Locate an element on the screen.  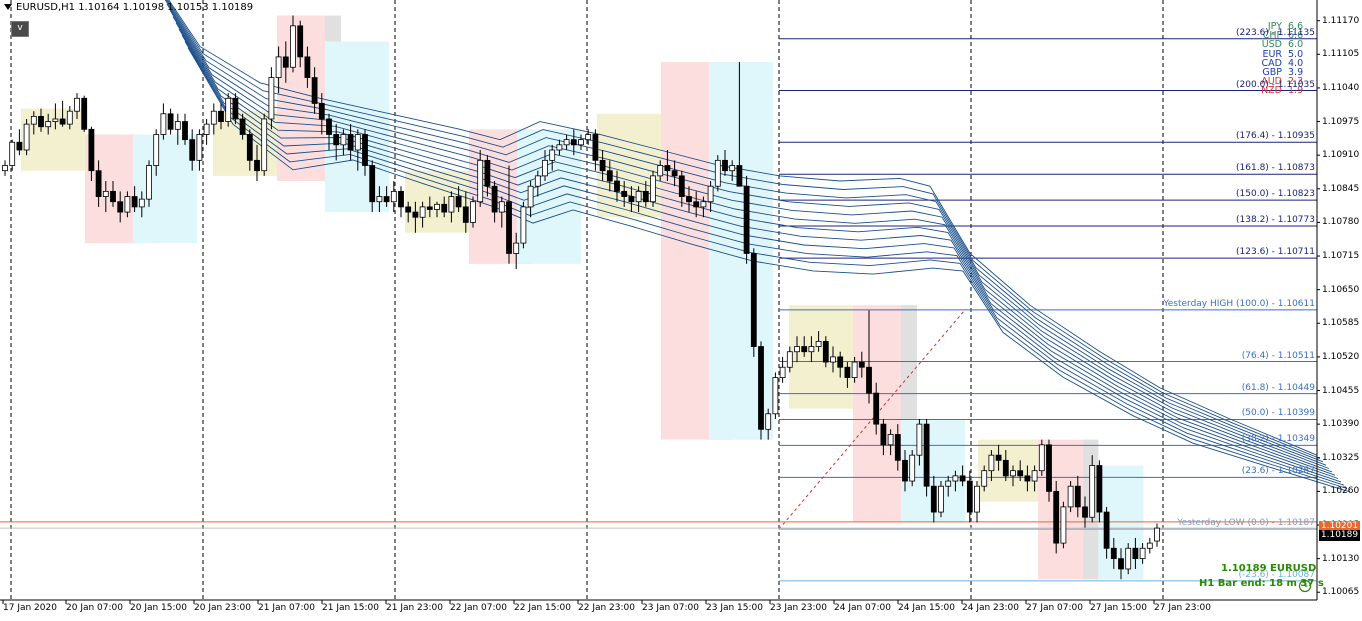
time-tick-label: 17 Jan 2020 is located at coordinates (30, 608).